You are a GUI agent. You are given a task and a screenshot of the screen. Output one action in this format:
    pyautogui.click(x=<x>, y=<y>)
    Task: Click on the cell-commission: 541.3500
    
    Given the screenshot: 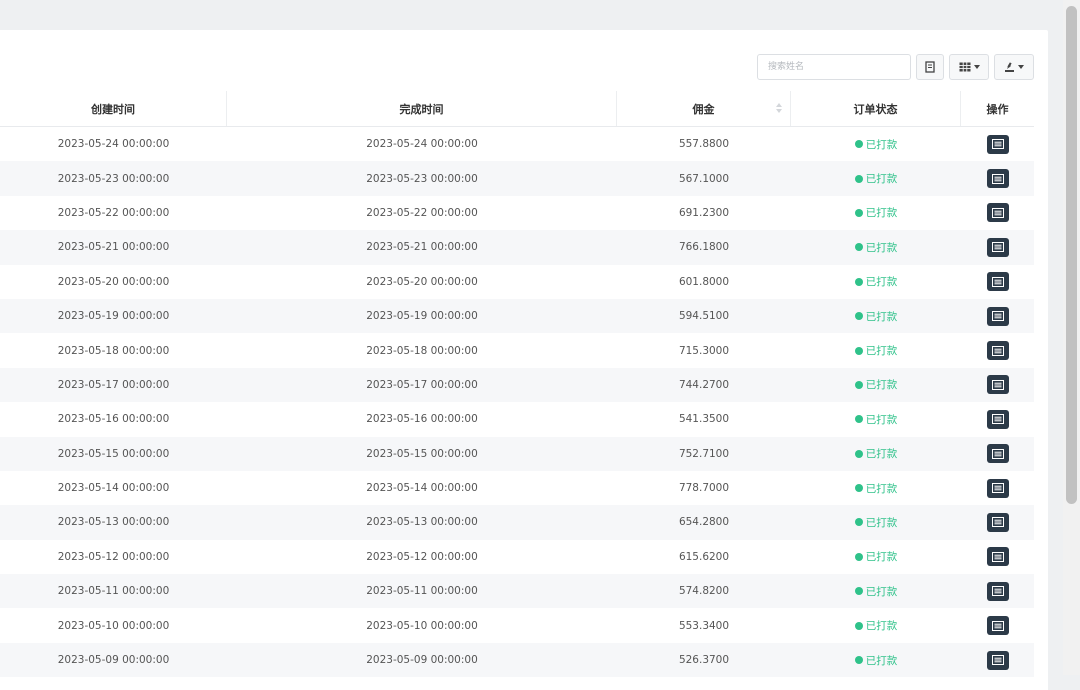 What is the action you would take?
    pyautogui.click(x=704, y=419)
    